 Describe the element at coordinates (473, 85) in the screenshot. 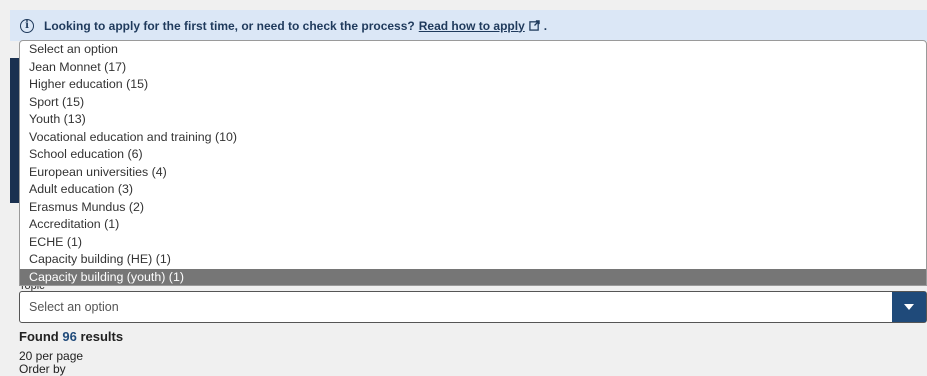

I see `dropdown-option: Higher education (15)` at that location.